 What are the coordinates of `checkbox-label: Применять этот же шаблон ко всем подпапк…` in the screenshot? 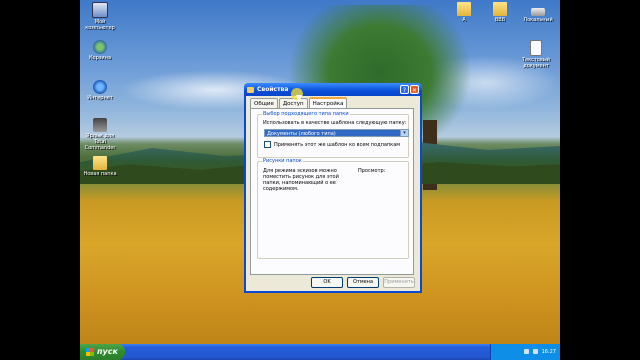 It's located at (337, 144).